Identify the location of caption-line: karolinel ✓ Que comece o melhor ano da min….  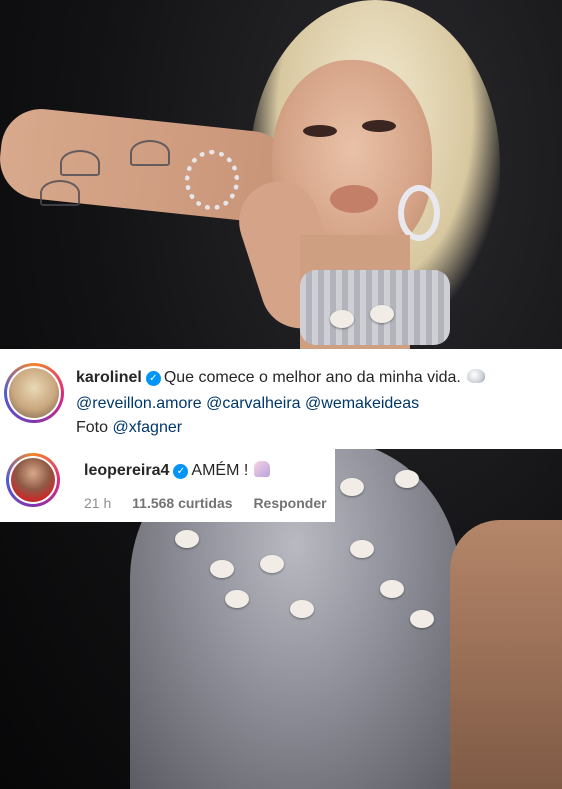
(280, 378).